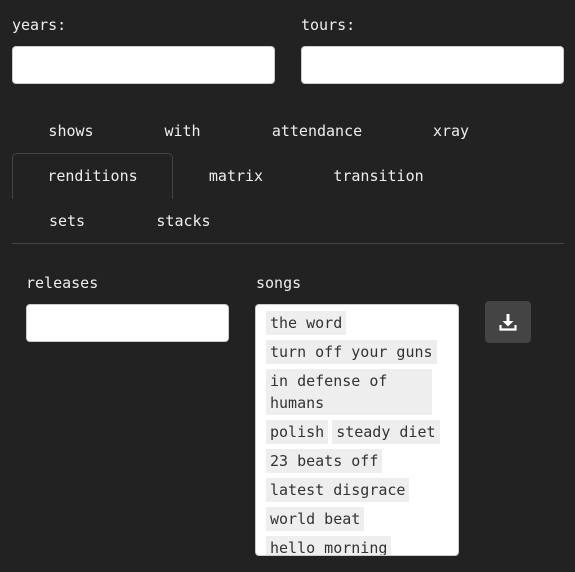  I want to click on tours-label: tours:, so click(328, 25).